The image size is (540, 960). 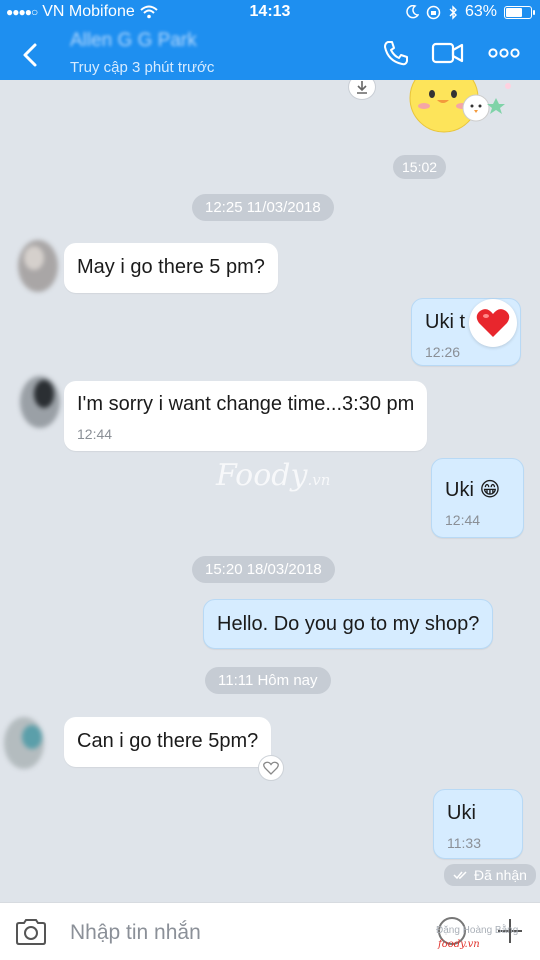 I want to click on outgoing-message: Uki 😁 12:44, so click(x=477, y=498).